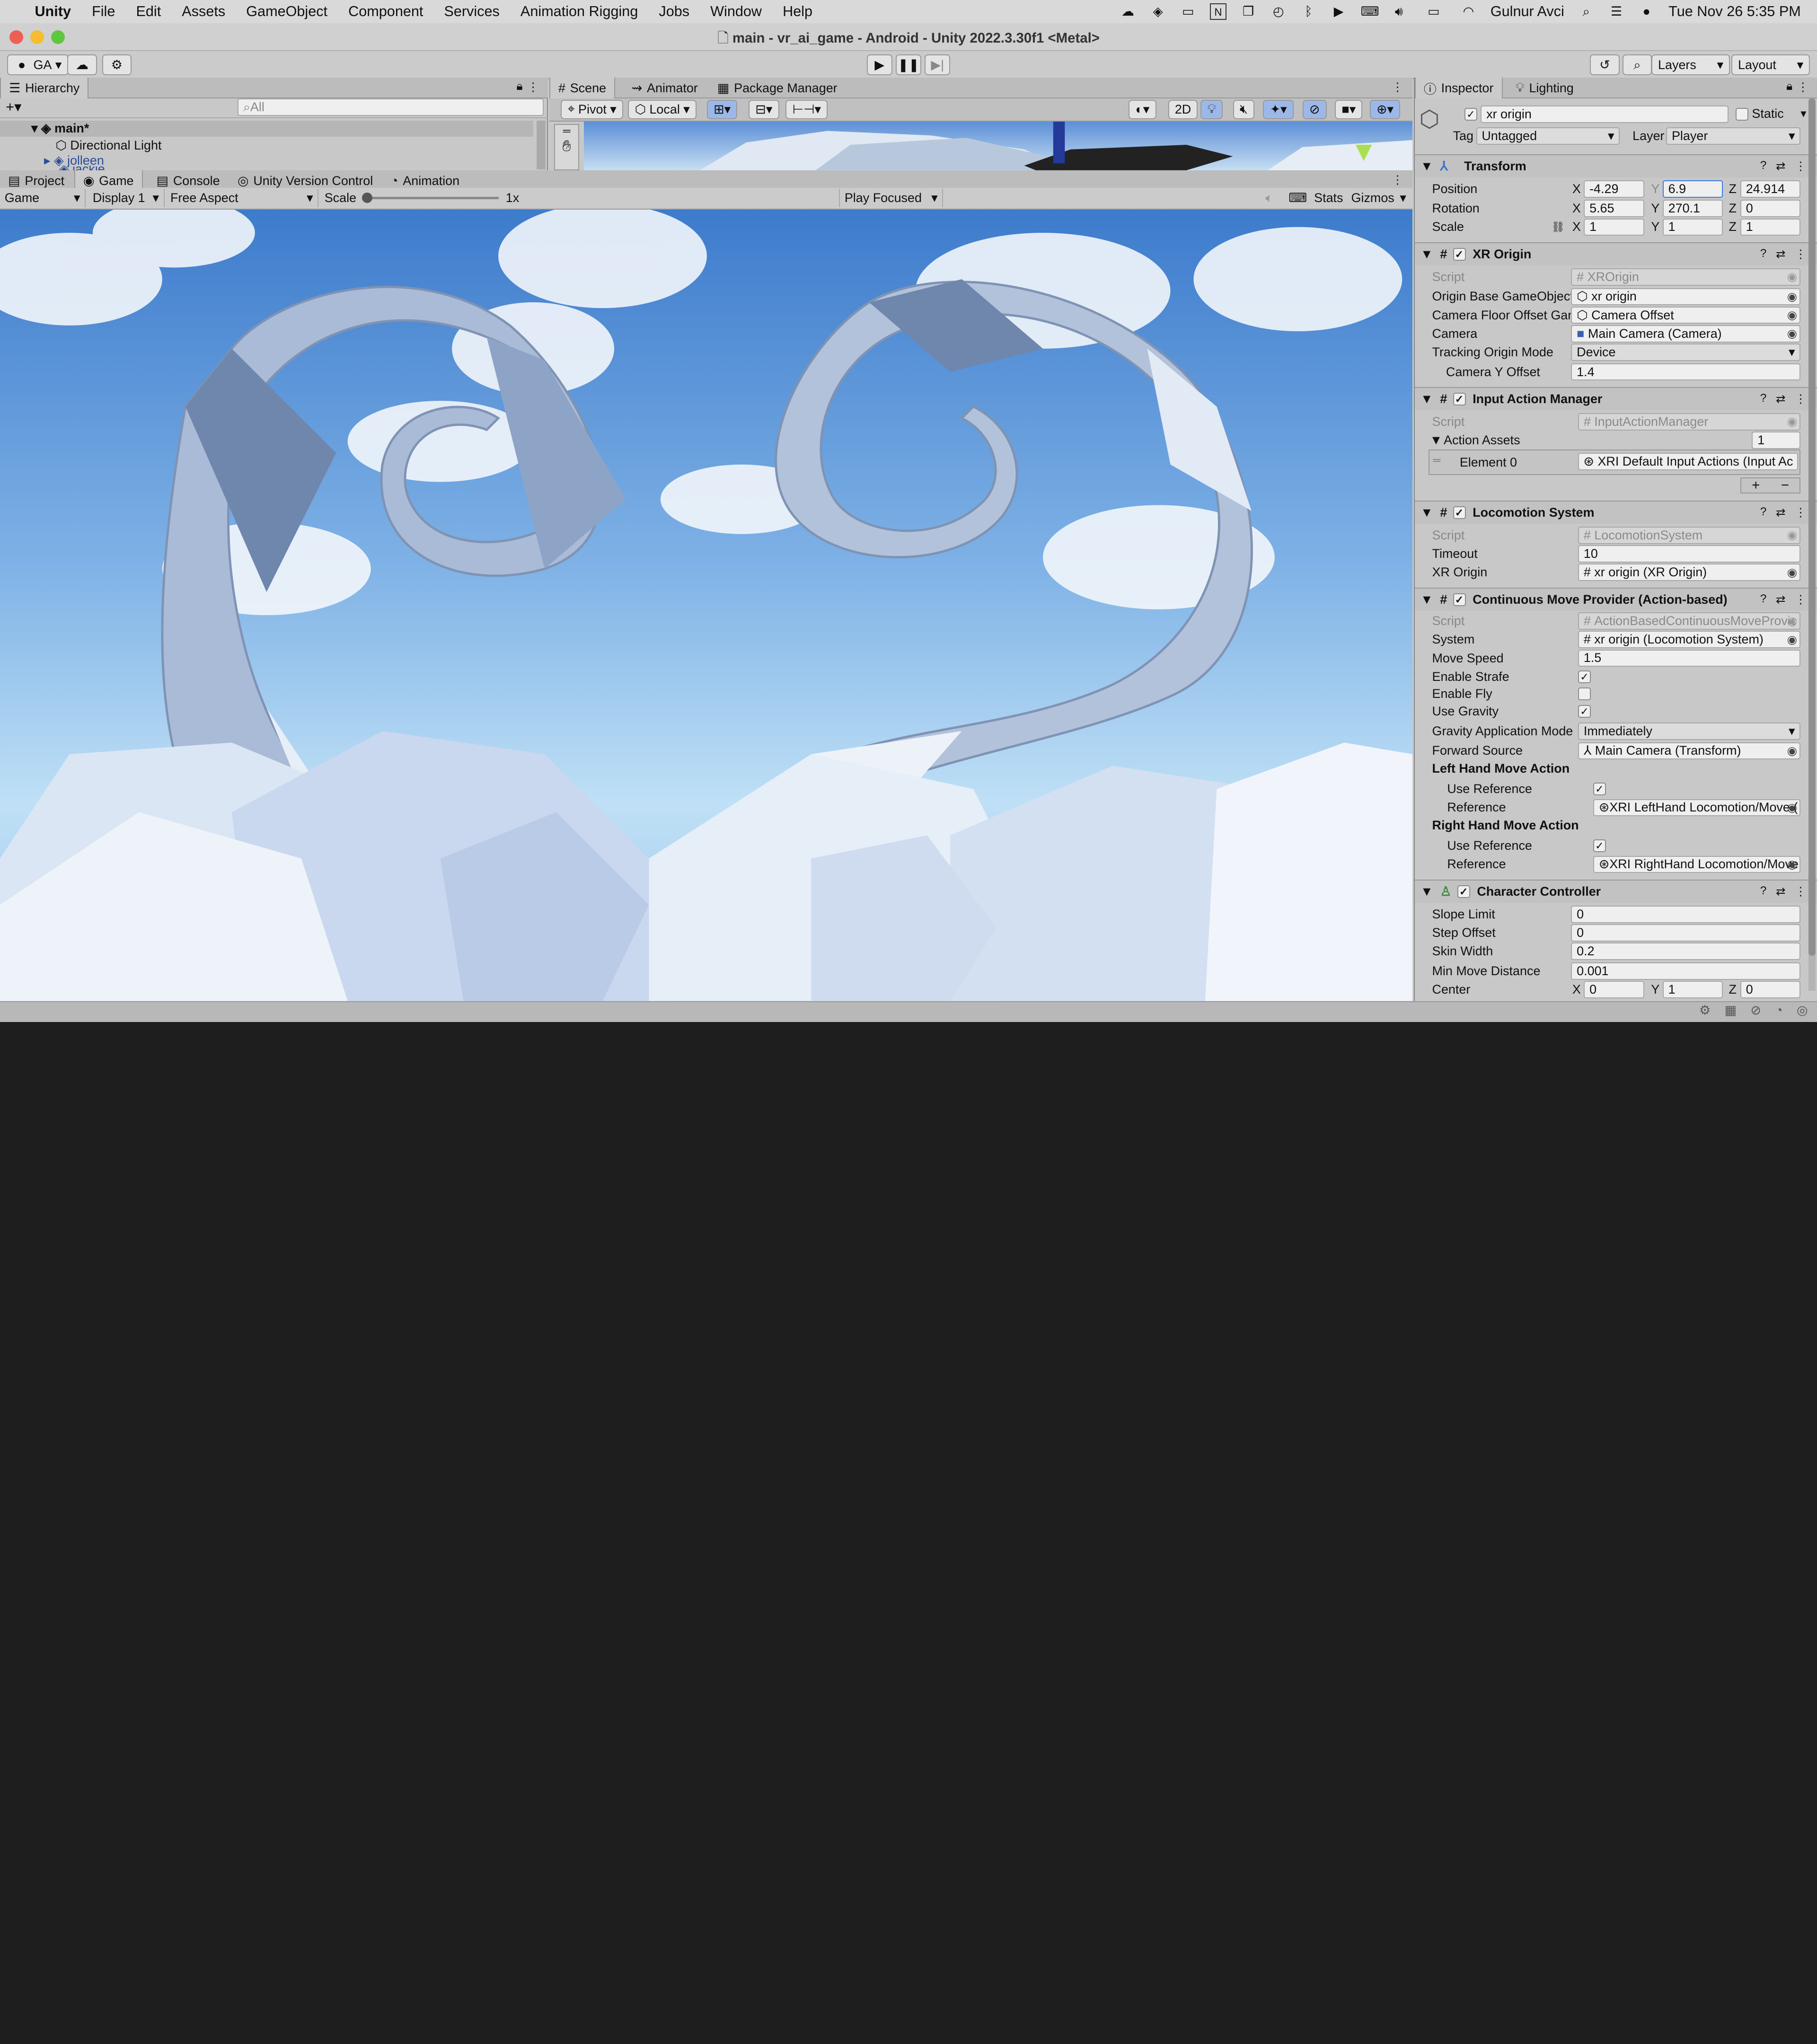 Image resolution: width=1817 pixels, height=2044 pixels. What do you see at coordinates (1734, 11) in the screenshot?
I see `datetime: Tue Nov 26 5:35 PM` at bounding box center [1734, 11].